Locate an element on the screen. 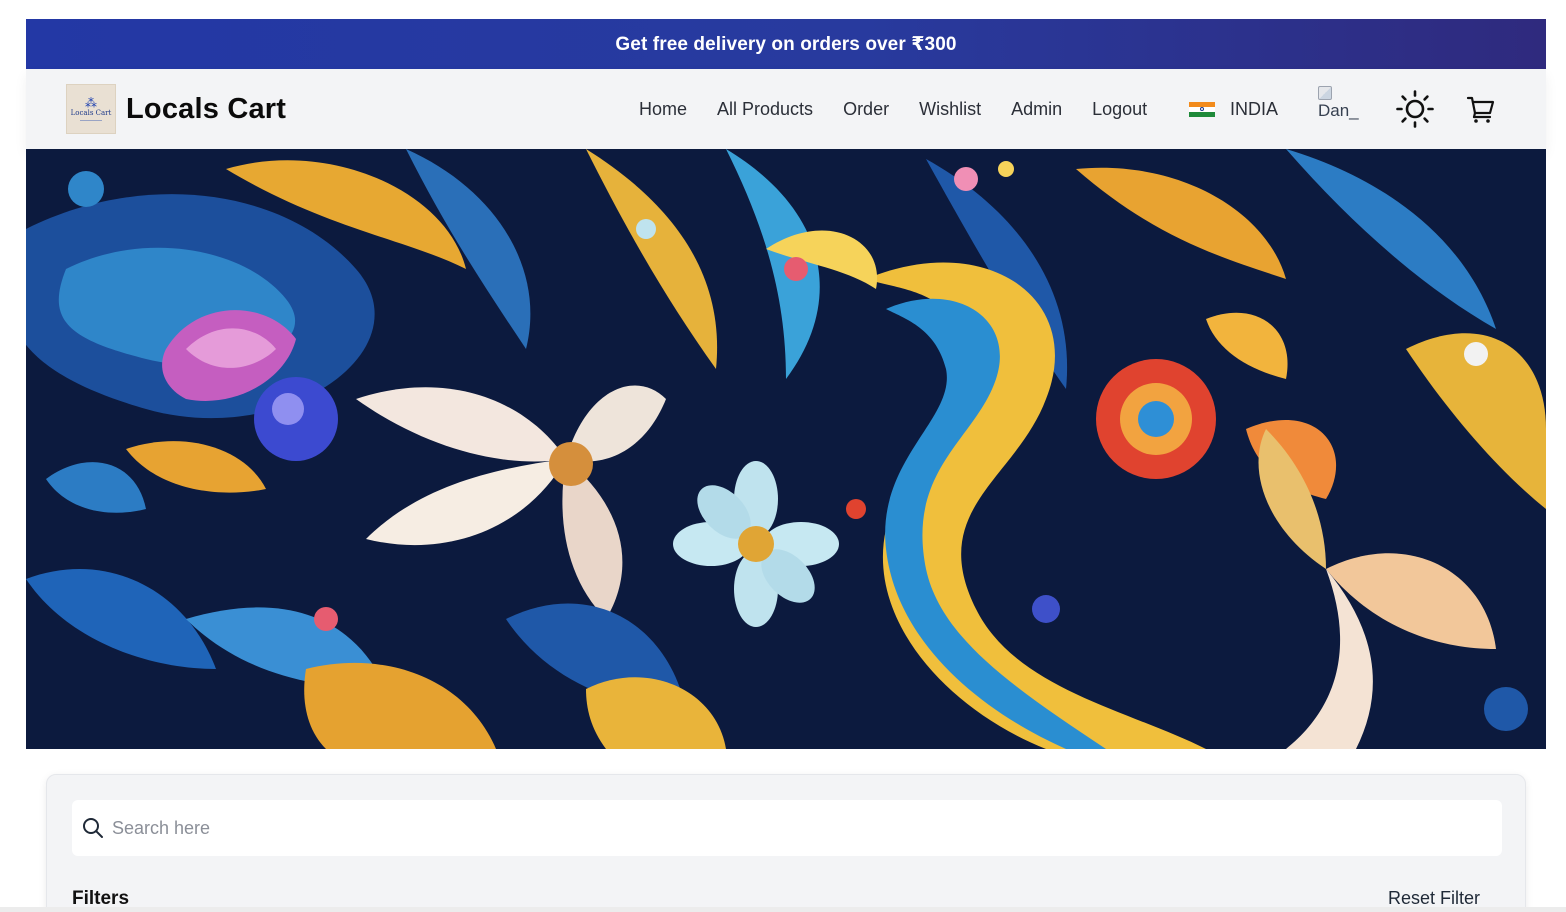 This screenshot has width=1566, height=912. avatar: Dan_ is located at coordinates (1343, 108).